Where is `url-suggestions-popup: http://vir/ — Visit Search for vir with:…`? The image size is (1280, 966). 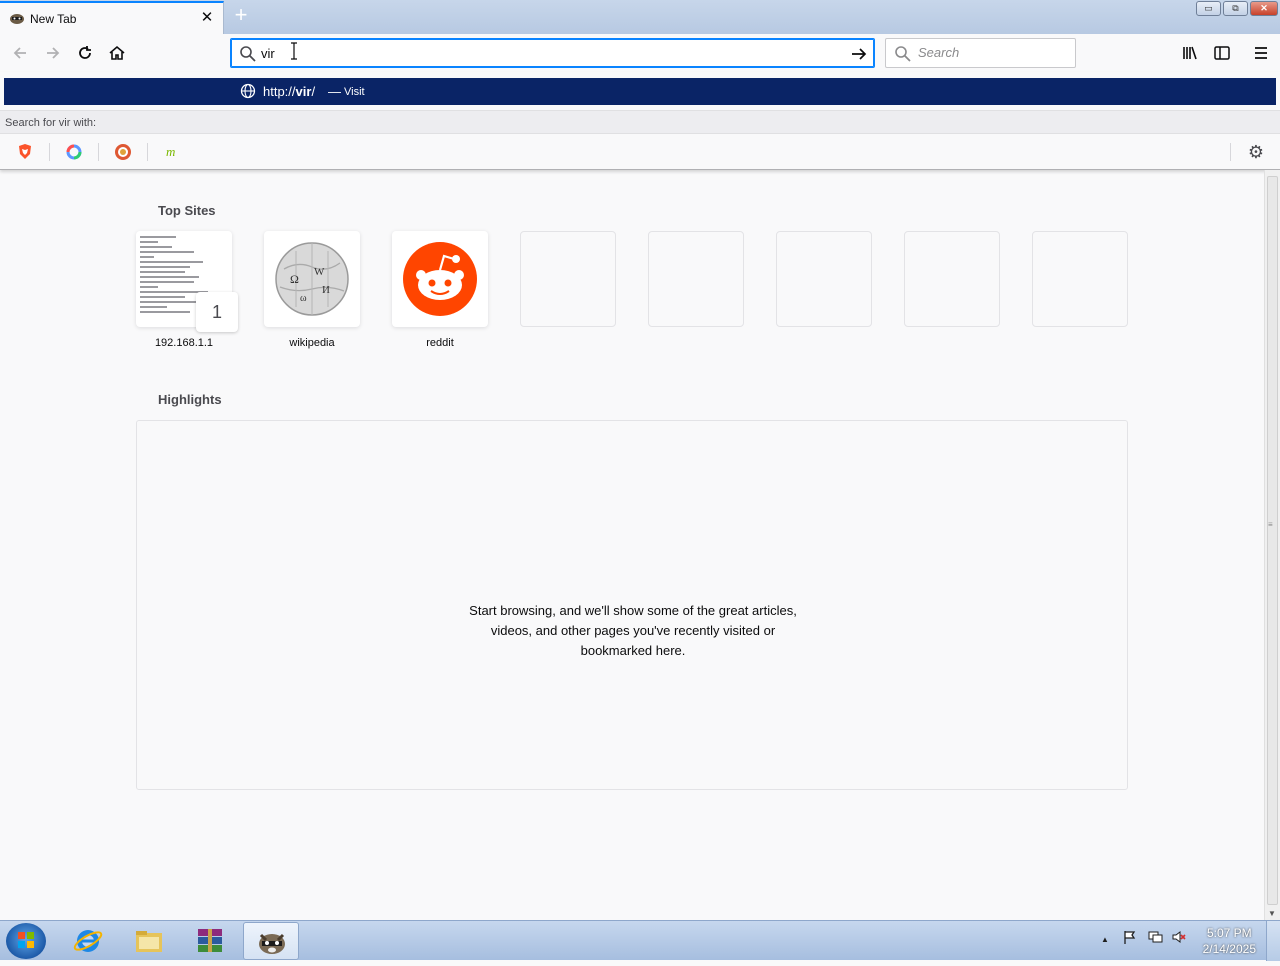 url-suggestions-popup: http://vir/ — Visit Search for vir with:… is located at coordinates (640, 121).